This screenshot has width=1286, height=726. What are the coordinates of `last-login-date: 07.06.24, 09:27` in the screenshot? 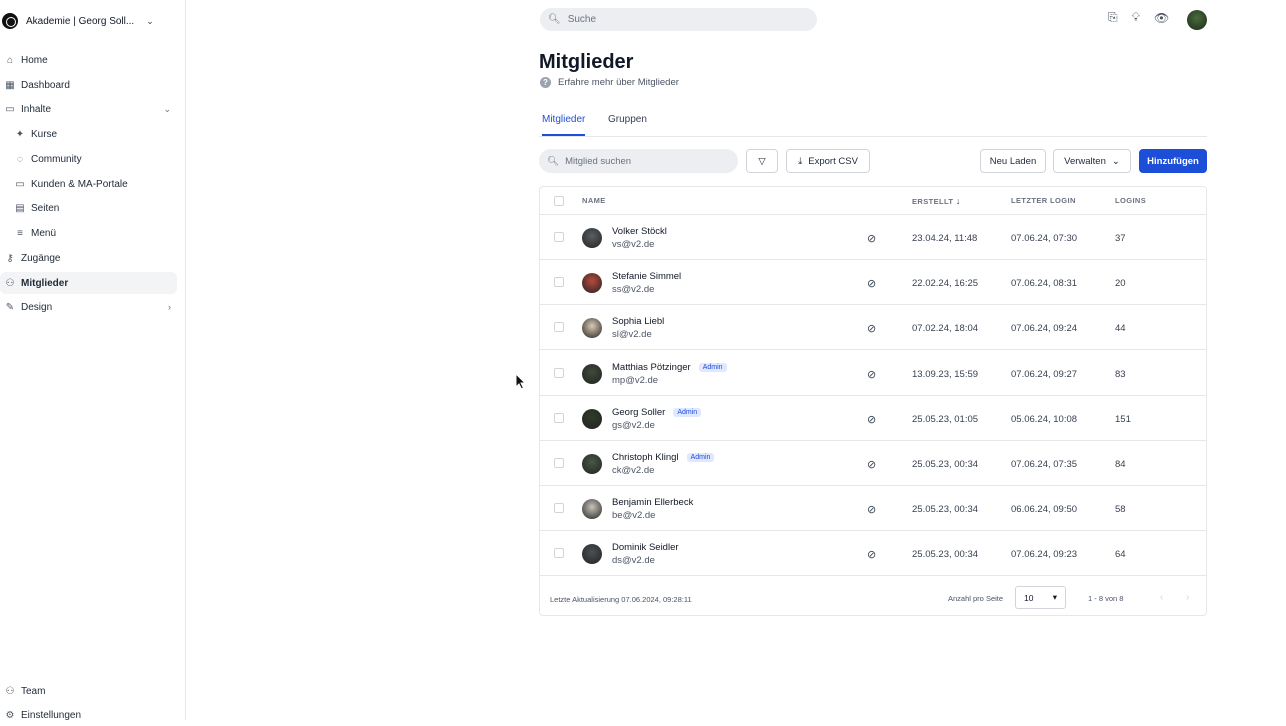 It's located at (1044, 374).